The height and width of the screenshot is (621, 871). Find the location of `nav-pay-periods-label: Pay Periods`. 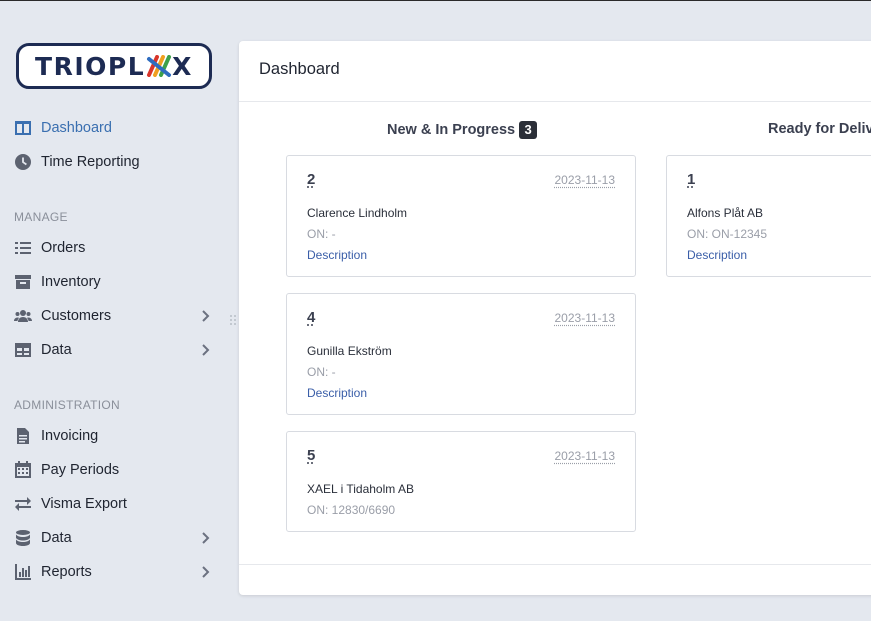

nav-pay-periods-label: Pay Periods is located at coordinates (80, 470).